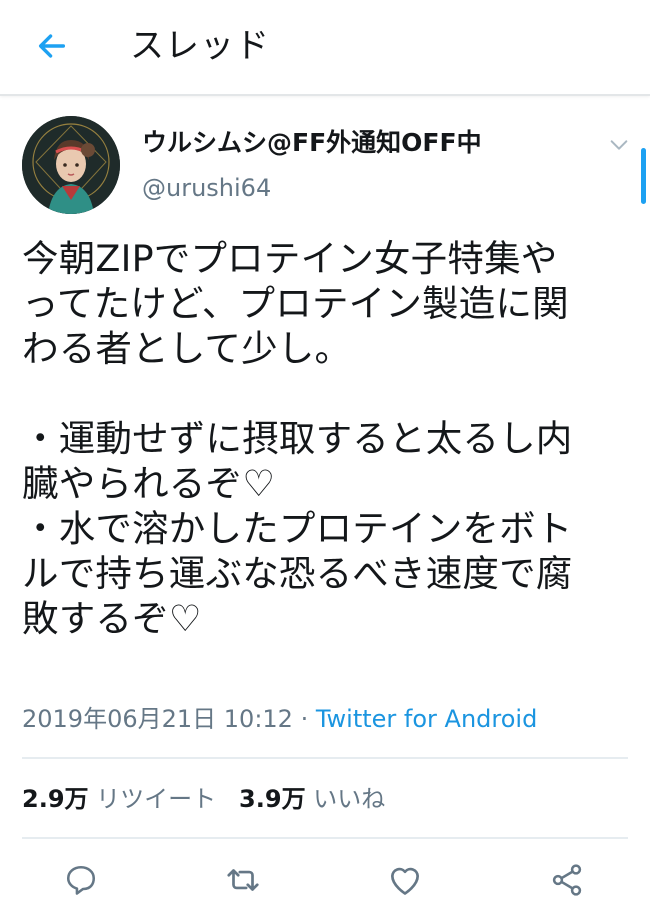 This screenshot has width=650, height=917. What do you see at coordinates (312, 799) in the screenshot?
I see `like-stat: 3.9万 いいね` at bounding box center [312, 799].